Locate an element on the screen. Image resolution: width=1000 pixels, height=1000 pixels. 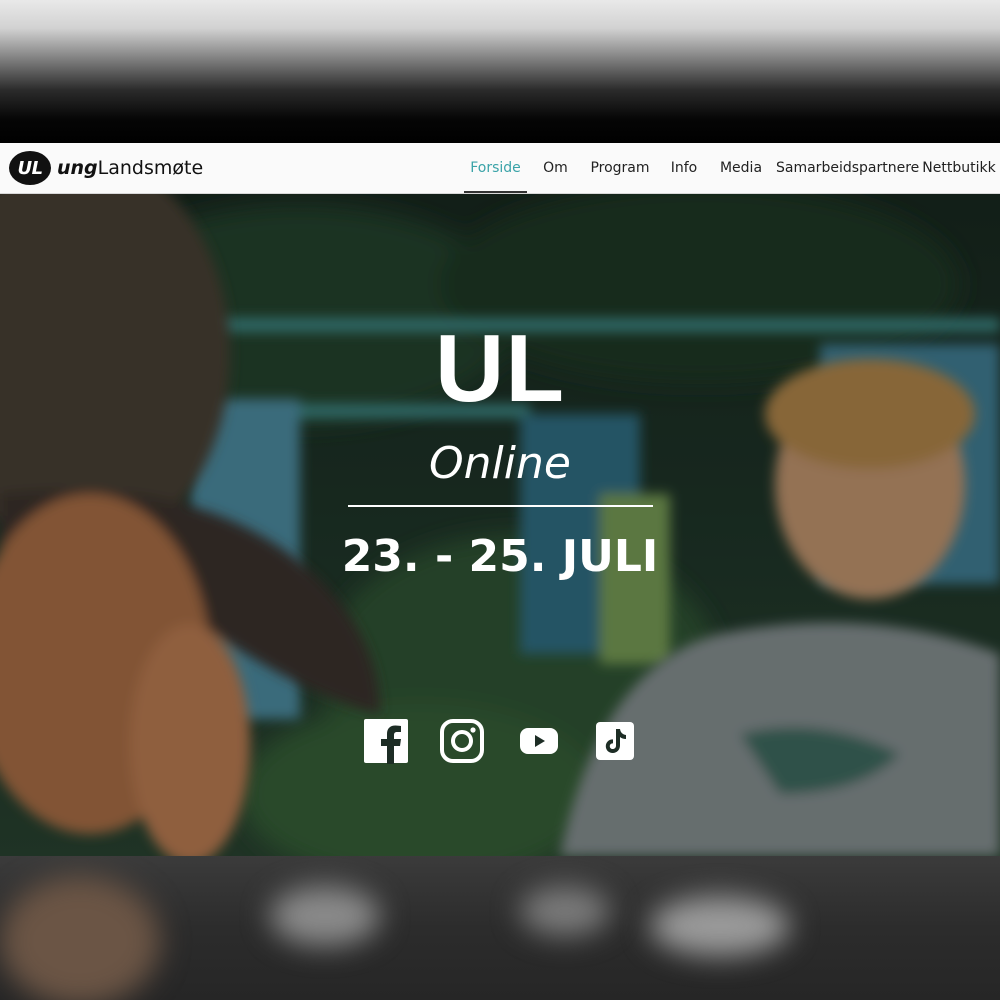
blurred-top-band is located at coordinates (500, 71).